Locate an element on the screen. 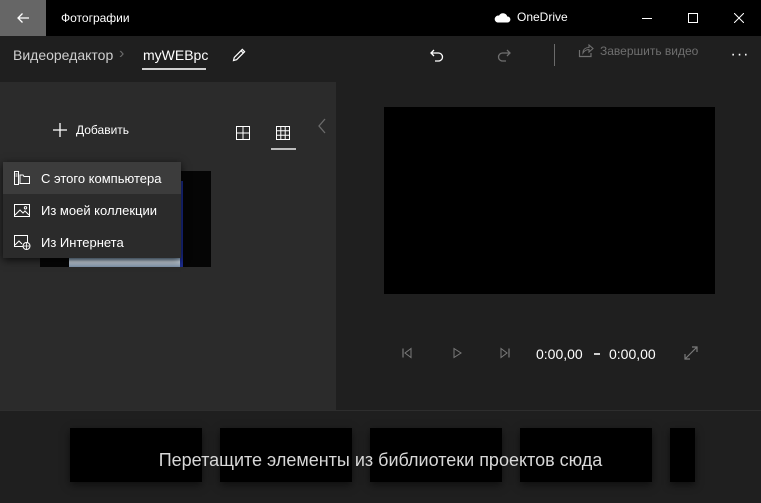 This screenshot has height=503, width=761. menu-item-from-computer: С этого компьютера is located at coordinates (92, 178).